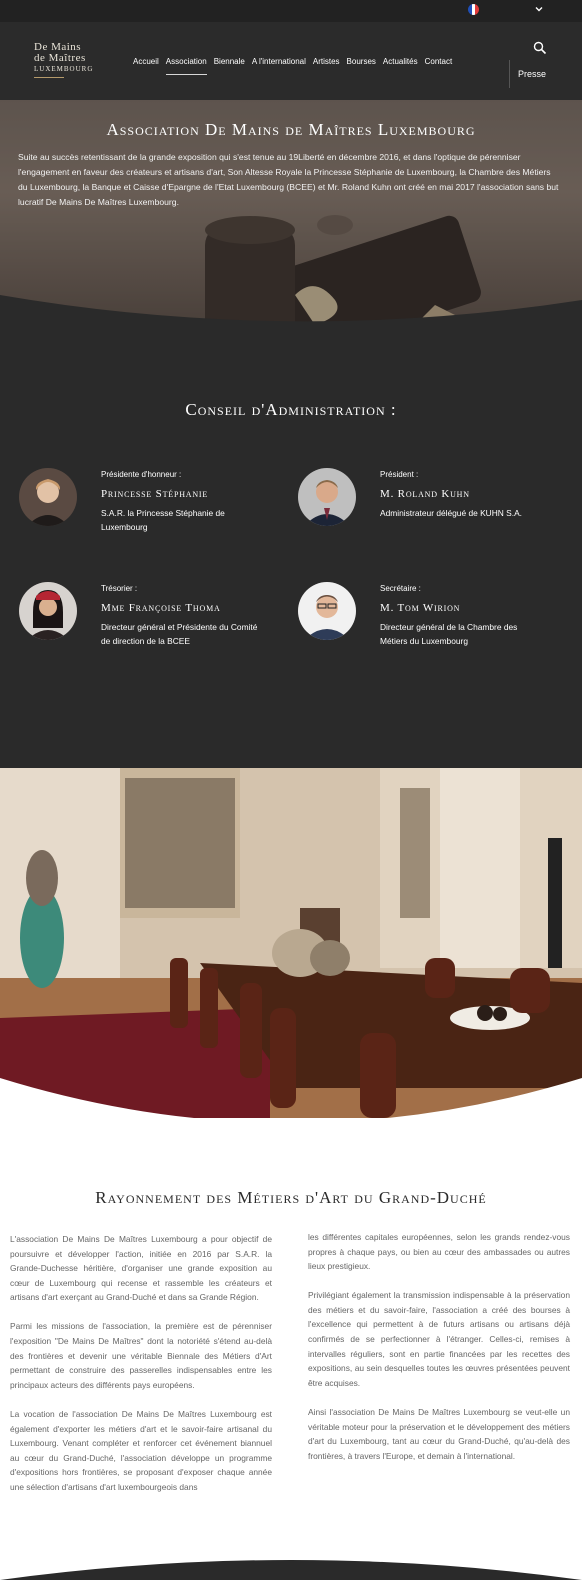 This screenshot has height=1580, width=582. What do you see at coordinates (400, 588) in the screenshot?
I see `member-role: Secrétaire :` at bounding box center [400, 588].